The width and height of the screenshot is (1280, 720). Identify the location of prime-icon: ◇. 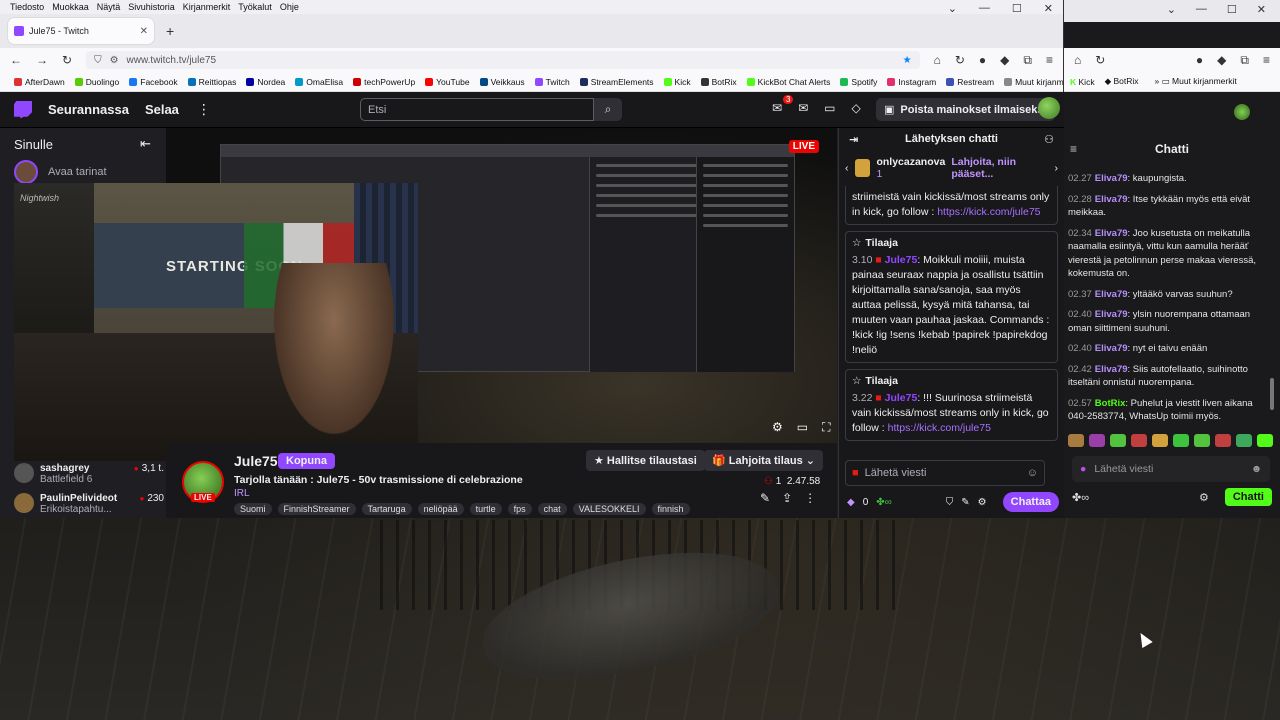
(855, 108).